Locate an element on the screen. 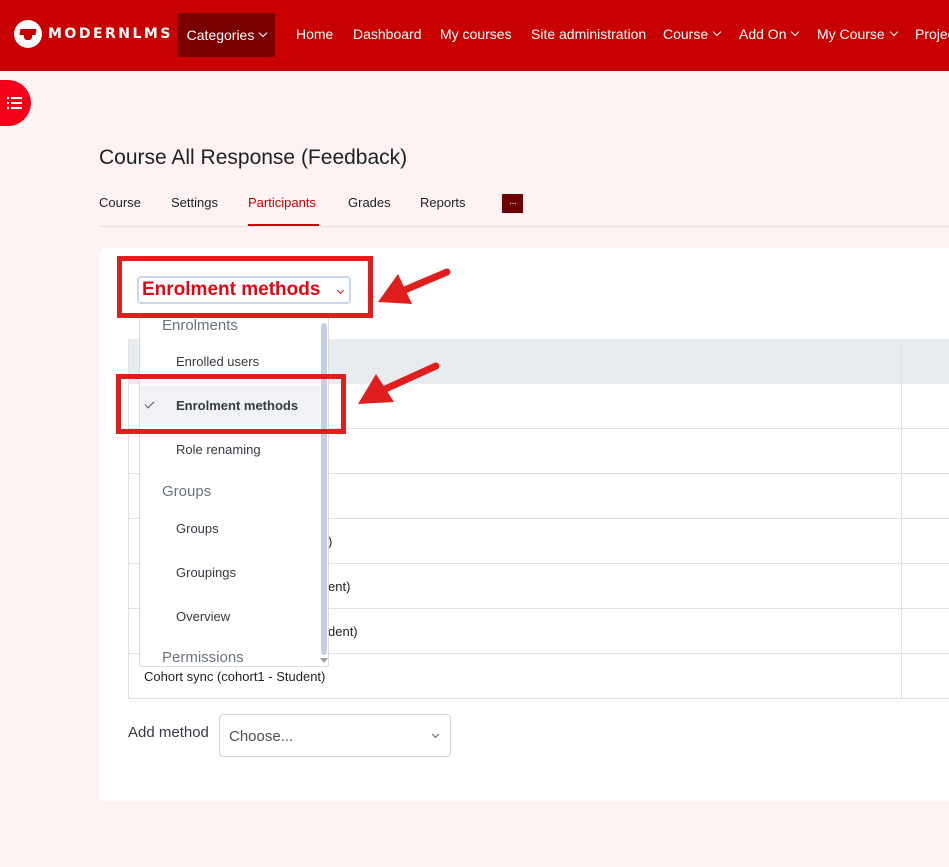 Image resolution: width=949 pixels, height=867 pixels. nav-course-label: Course is located at coordinates (686, 34).